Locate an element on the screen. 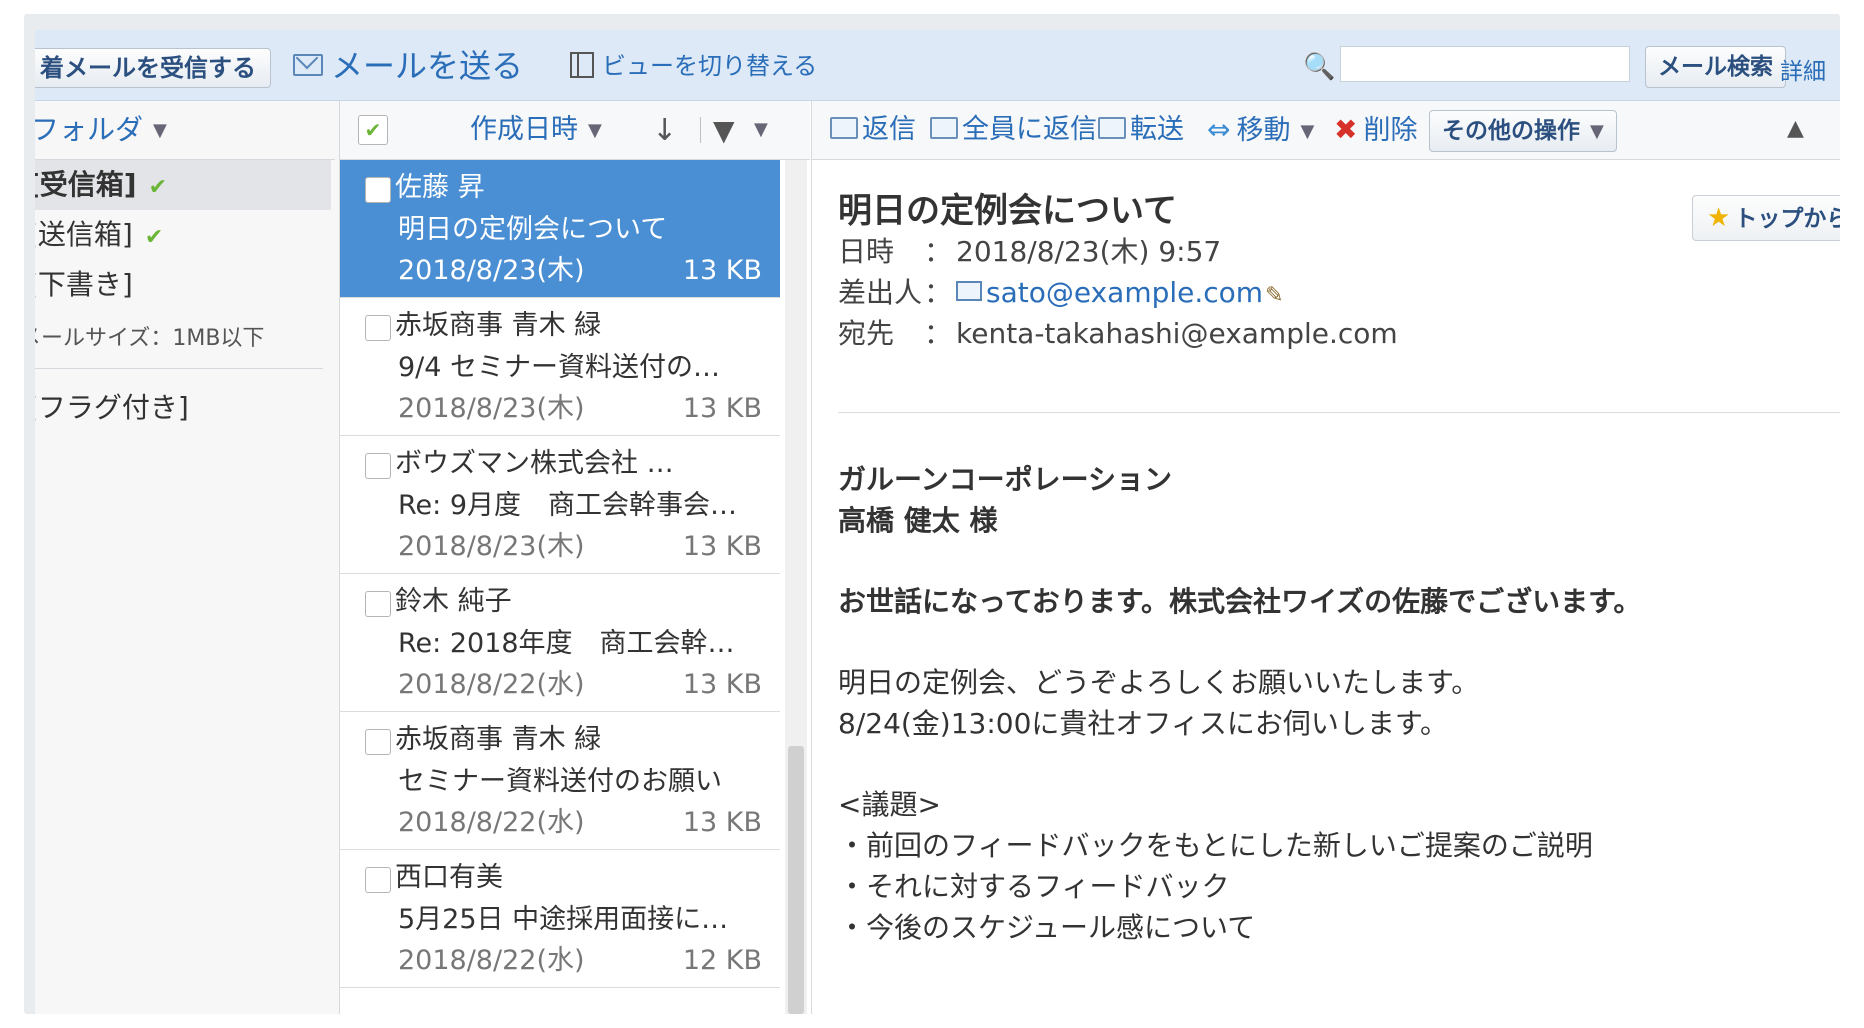  mail-sender: 西口有美 is located at coordinates (449, 877).